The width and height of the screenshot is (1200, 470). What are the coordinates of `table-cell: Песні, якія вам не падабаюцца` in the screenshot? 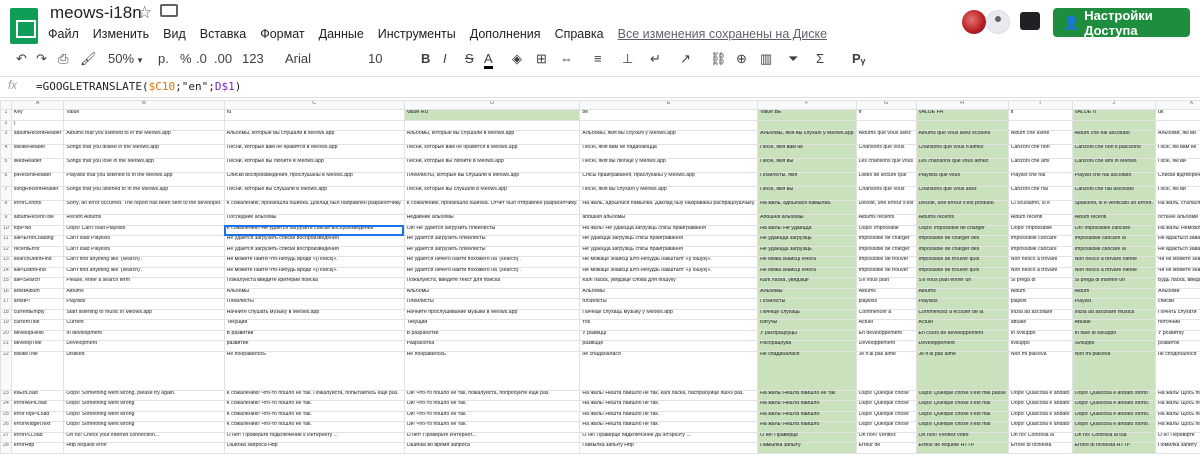 It's located at (669, 151).